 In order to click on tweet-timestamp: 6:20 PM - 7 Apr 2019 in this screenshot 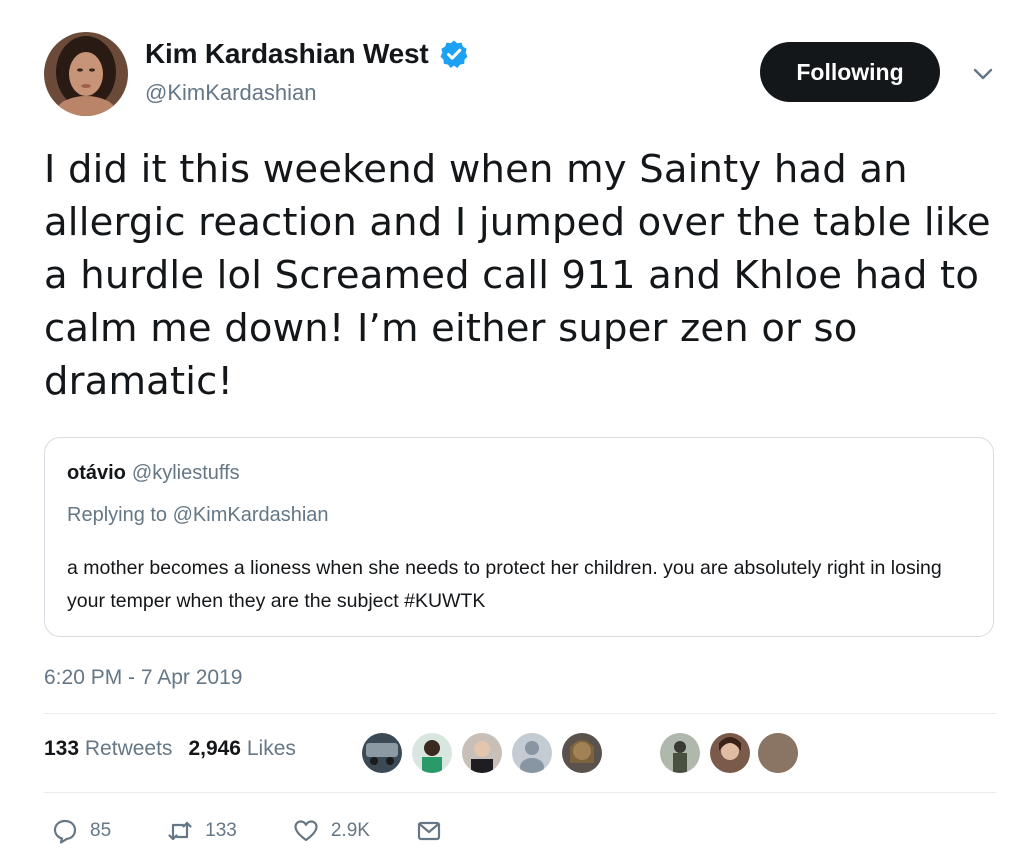, I will do `click(143, 678)`.